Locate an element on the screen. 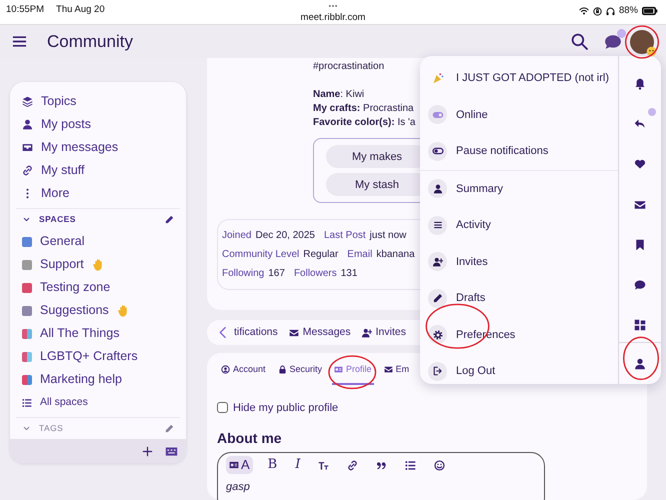  section-heading: SPACES is located at coordinates (58, 219).